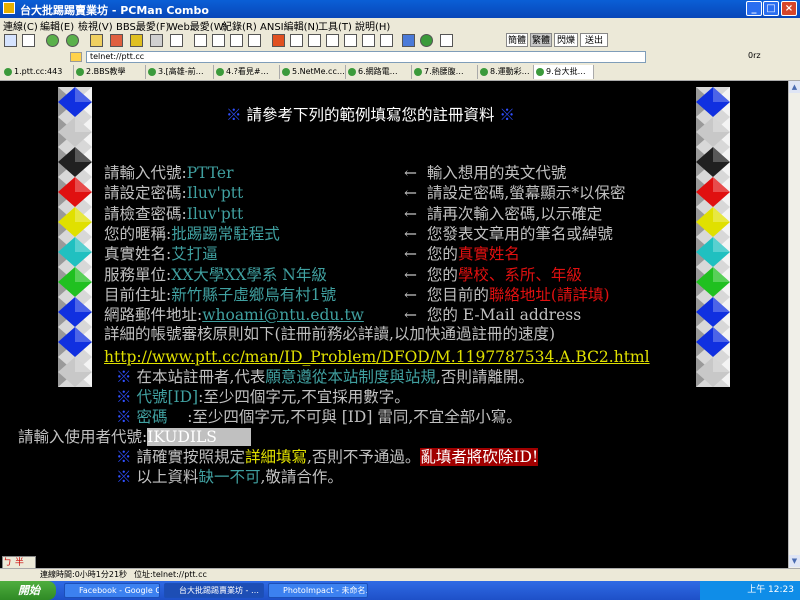  What do you see at coordinates (754, 8) in the screenshot?
I see `minimize-button: _` at bounding box center [754, 8].